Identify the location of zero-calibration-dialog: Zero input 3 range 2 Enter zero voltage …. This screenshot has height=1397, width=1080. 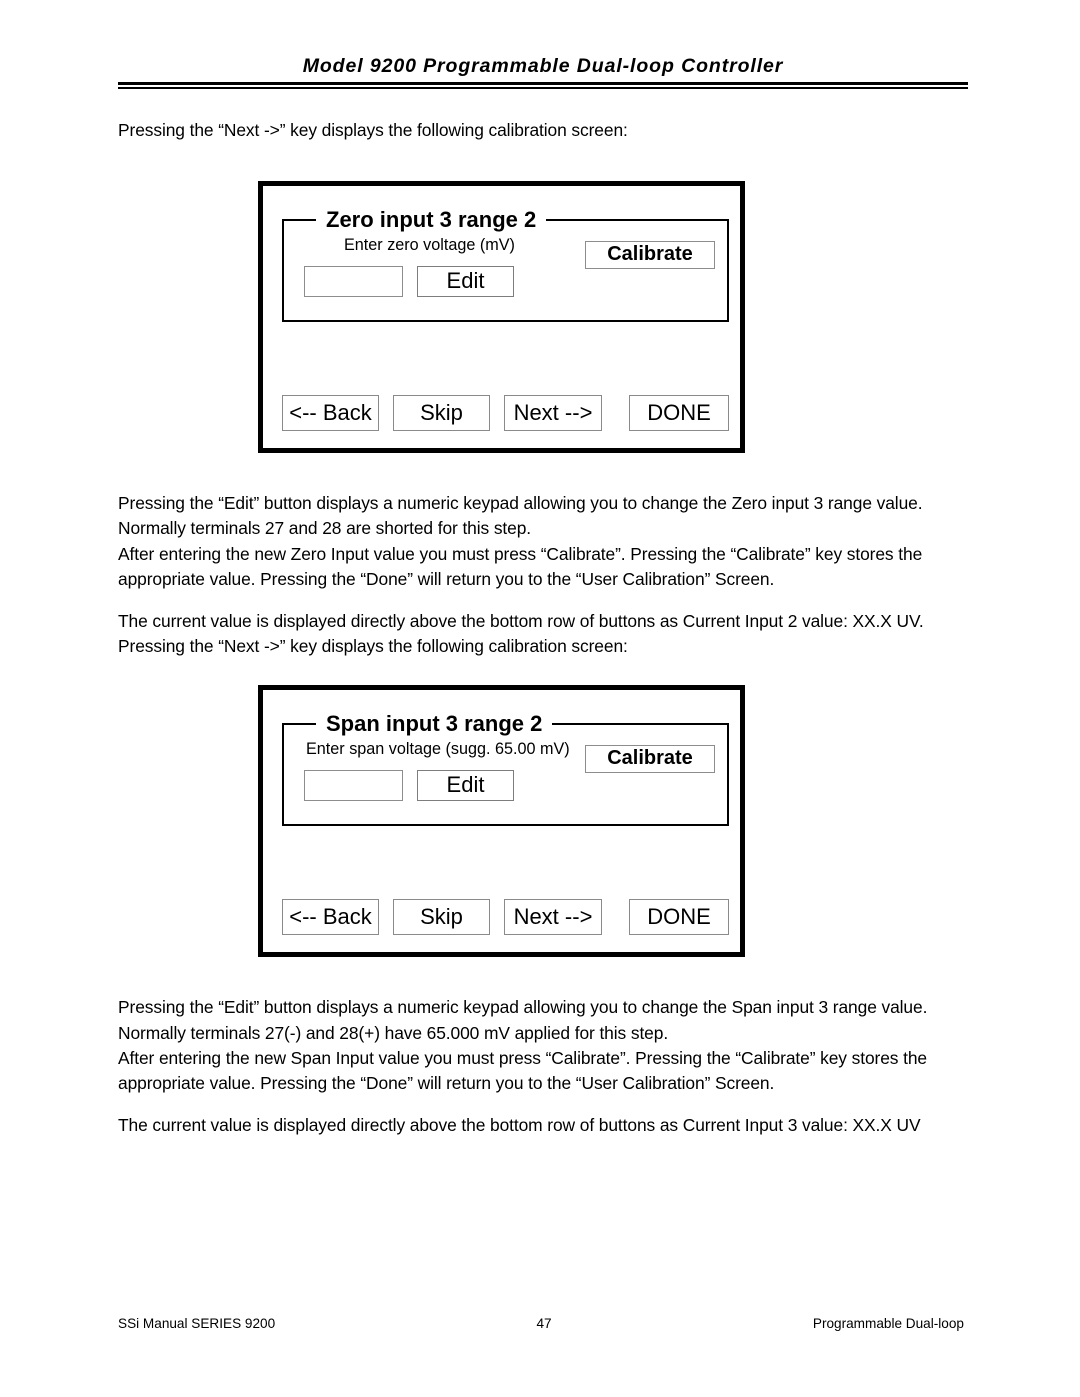
(501, 317).